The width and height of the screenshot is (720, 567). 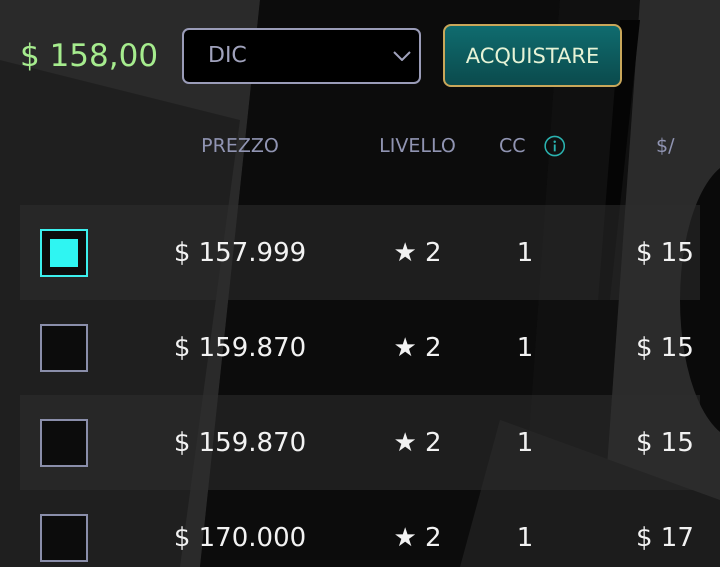 I want to click on offer-row: $ 170.000 ★ 2 1 $ 17, so click(x=360, y=528).